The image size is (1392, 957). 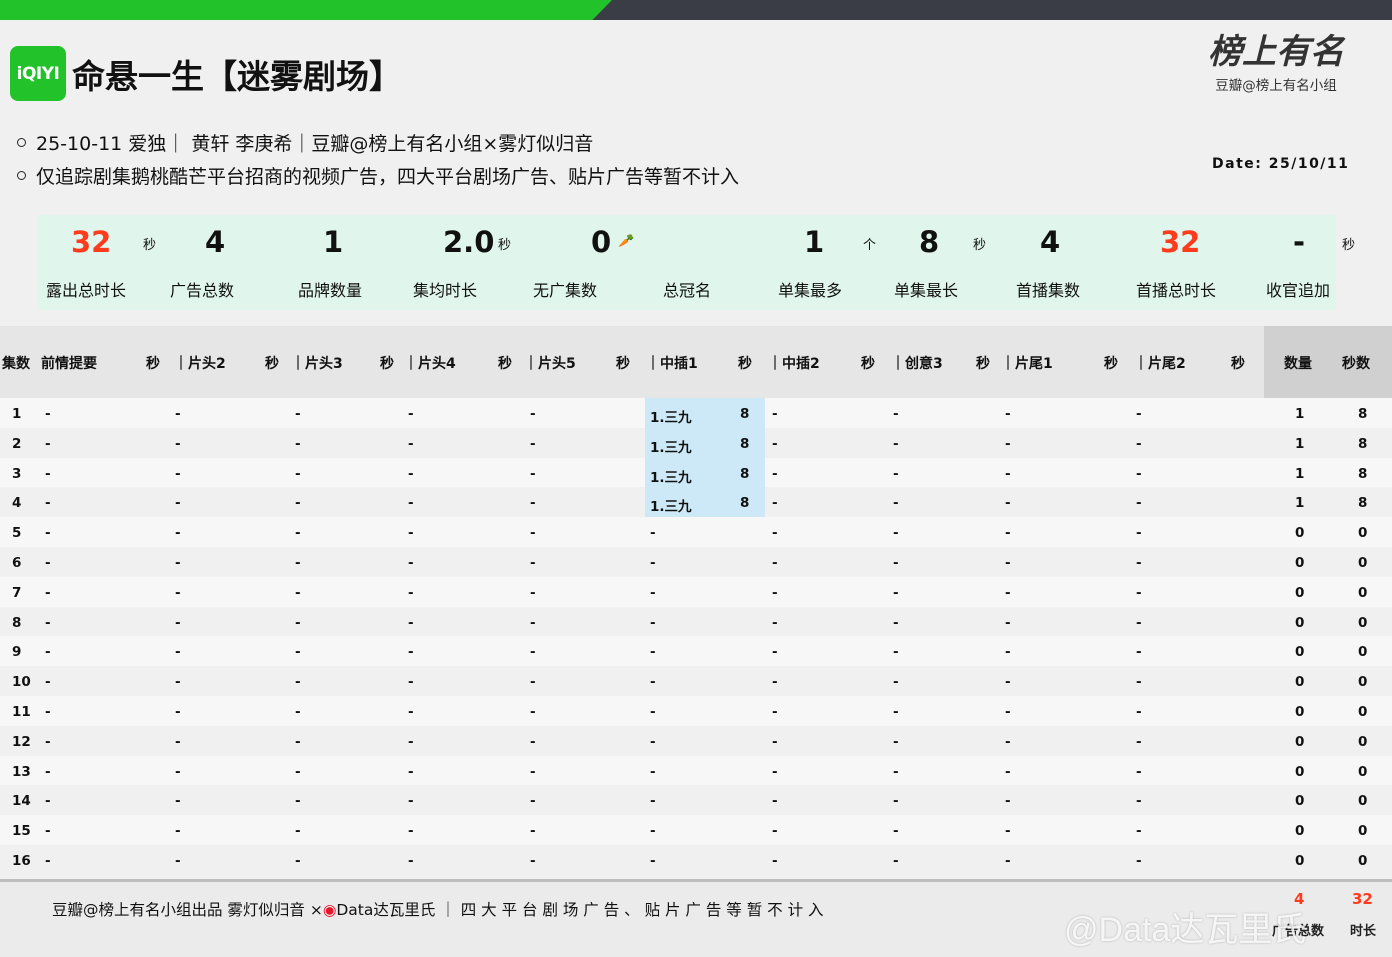 I want to click on stat-unit: 秒, so click(x=505, y=245).